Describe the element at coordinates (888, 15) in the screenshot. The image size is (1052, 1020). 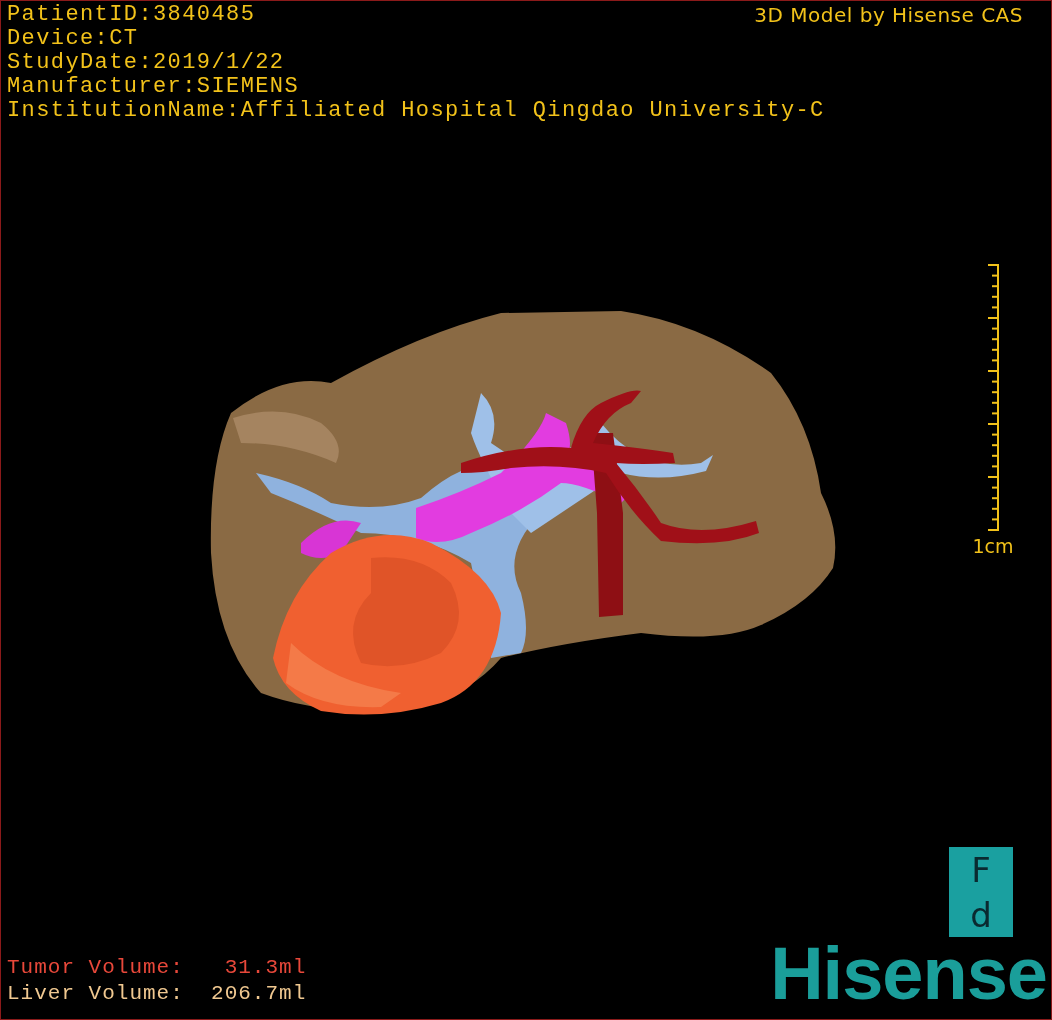
I see `viewer-title: 3D Model by Hisense CAS` at that location.